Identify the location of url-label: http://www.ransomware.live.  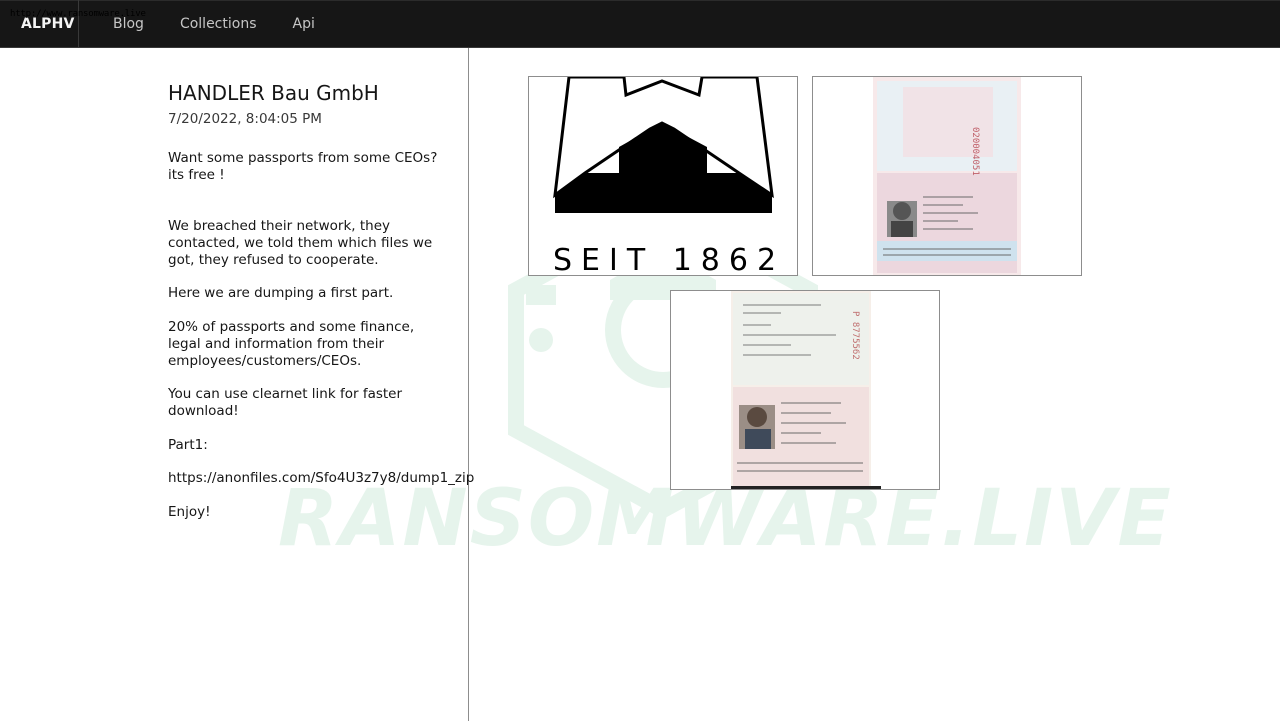
(78, 14).